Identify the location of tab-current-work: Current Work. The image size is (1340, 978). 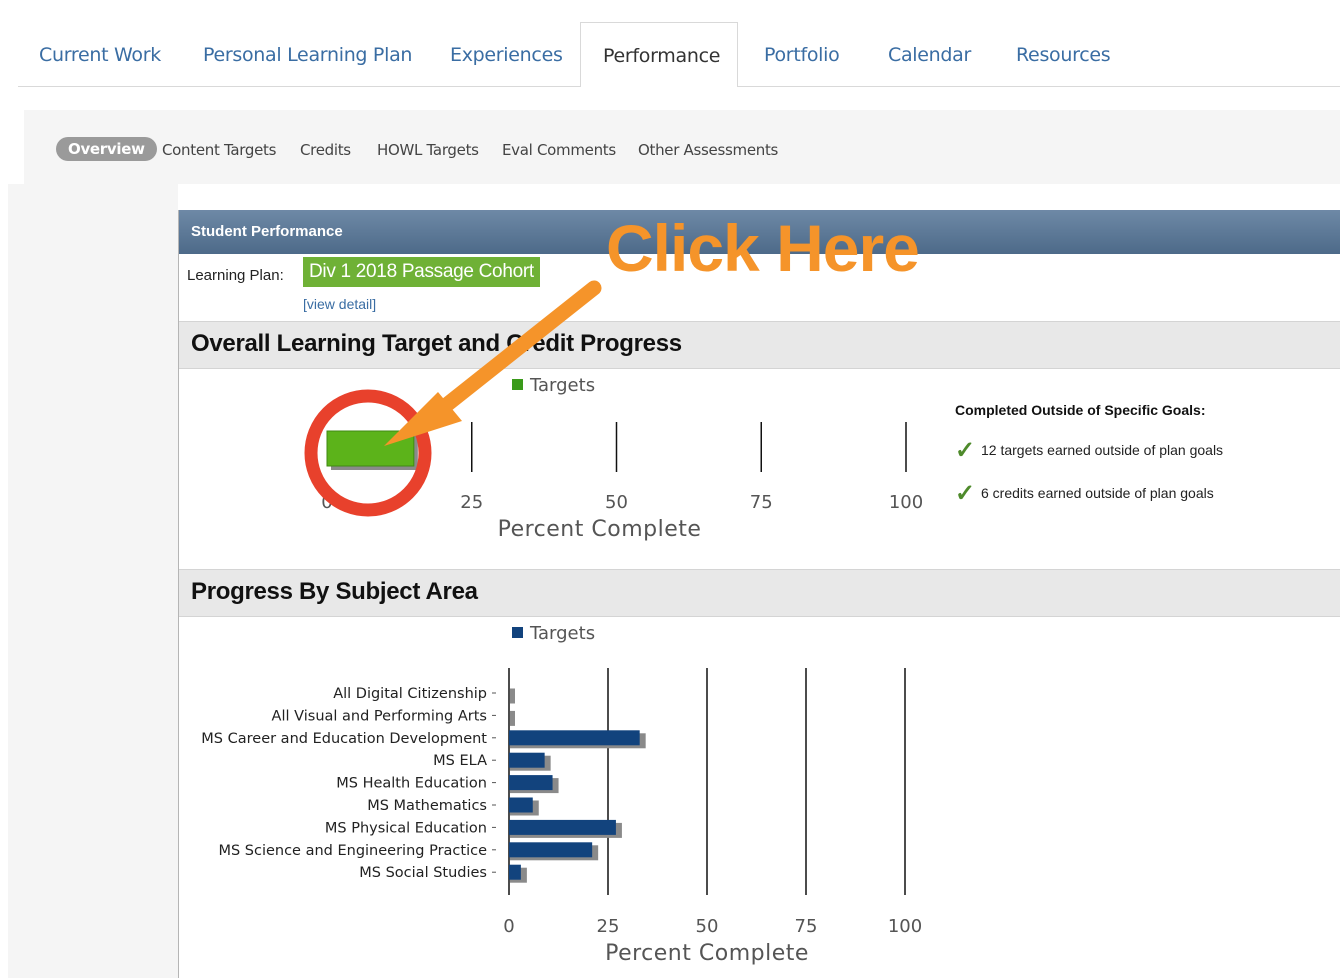
(100, 54).